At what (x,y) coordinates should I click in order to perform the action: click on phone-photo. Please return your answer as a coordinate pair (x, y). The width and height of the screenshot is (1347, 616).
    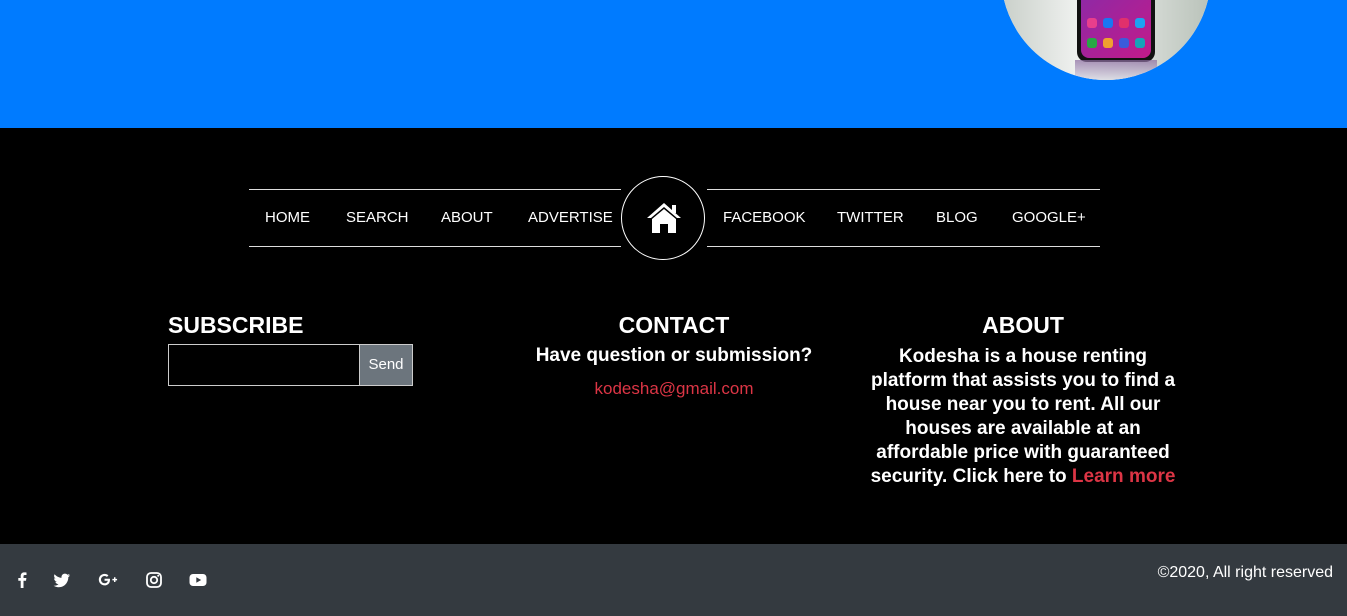
    Looking at the image, I should click on (1106, 40).